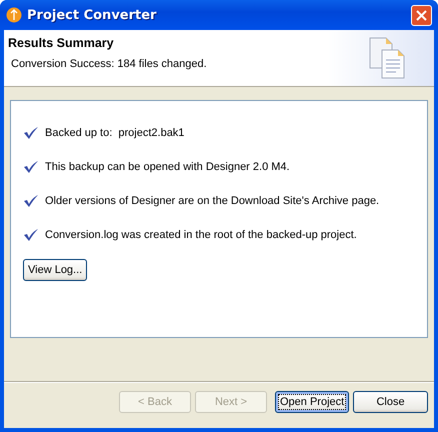 Image resolution: width=438 pixels, height=432 pixels. What do you see at coordinates (92, 15) in the screenshot?
I see `window-title: Project Converter` at bounding box center [92, 15].